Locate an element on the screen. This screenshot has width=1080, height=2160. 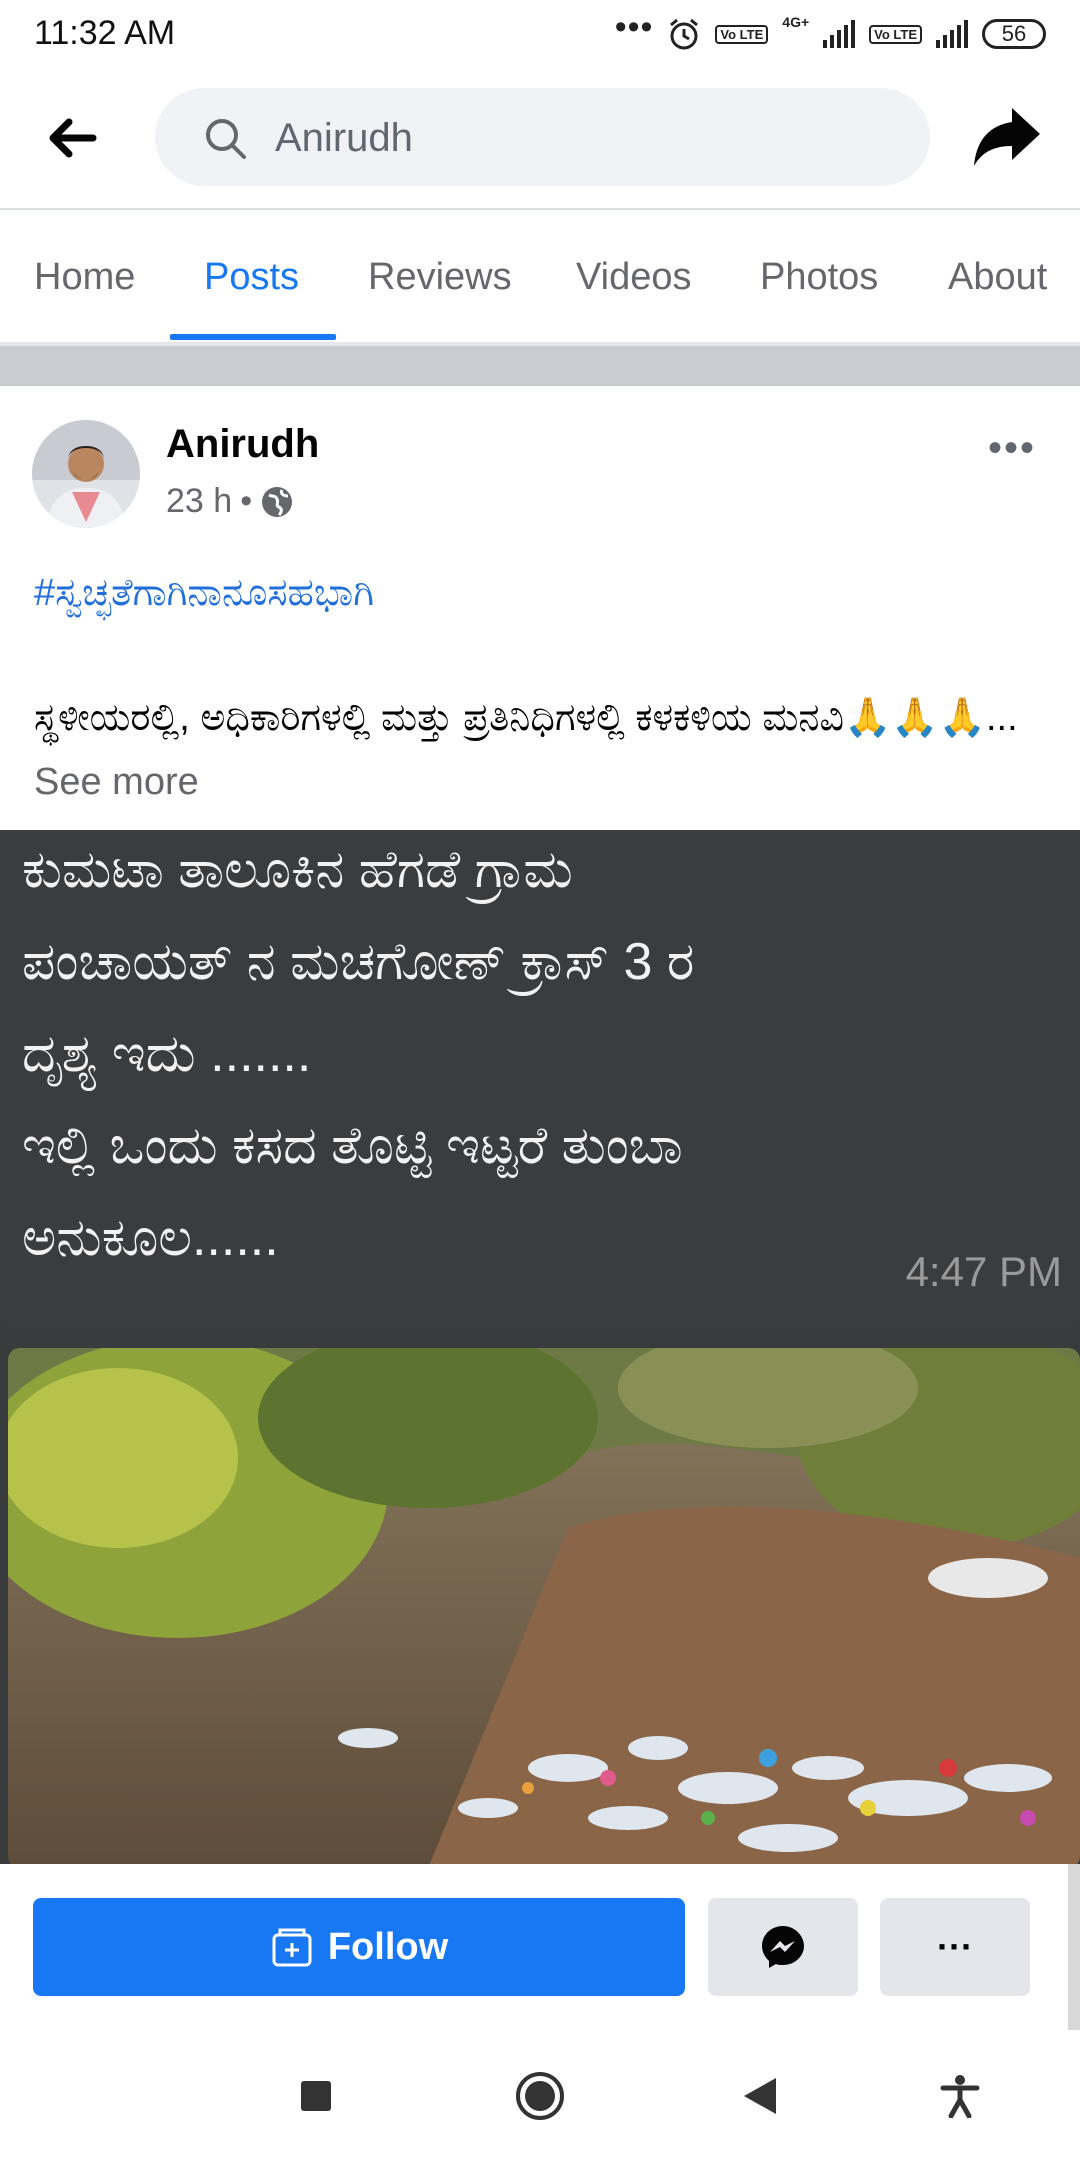
back-button is located at coordinates (72, 138).